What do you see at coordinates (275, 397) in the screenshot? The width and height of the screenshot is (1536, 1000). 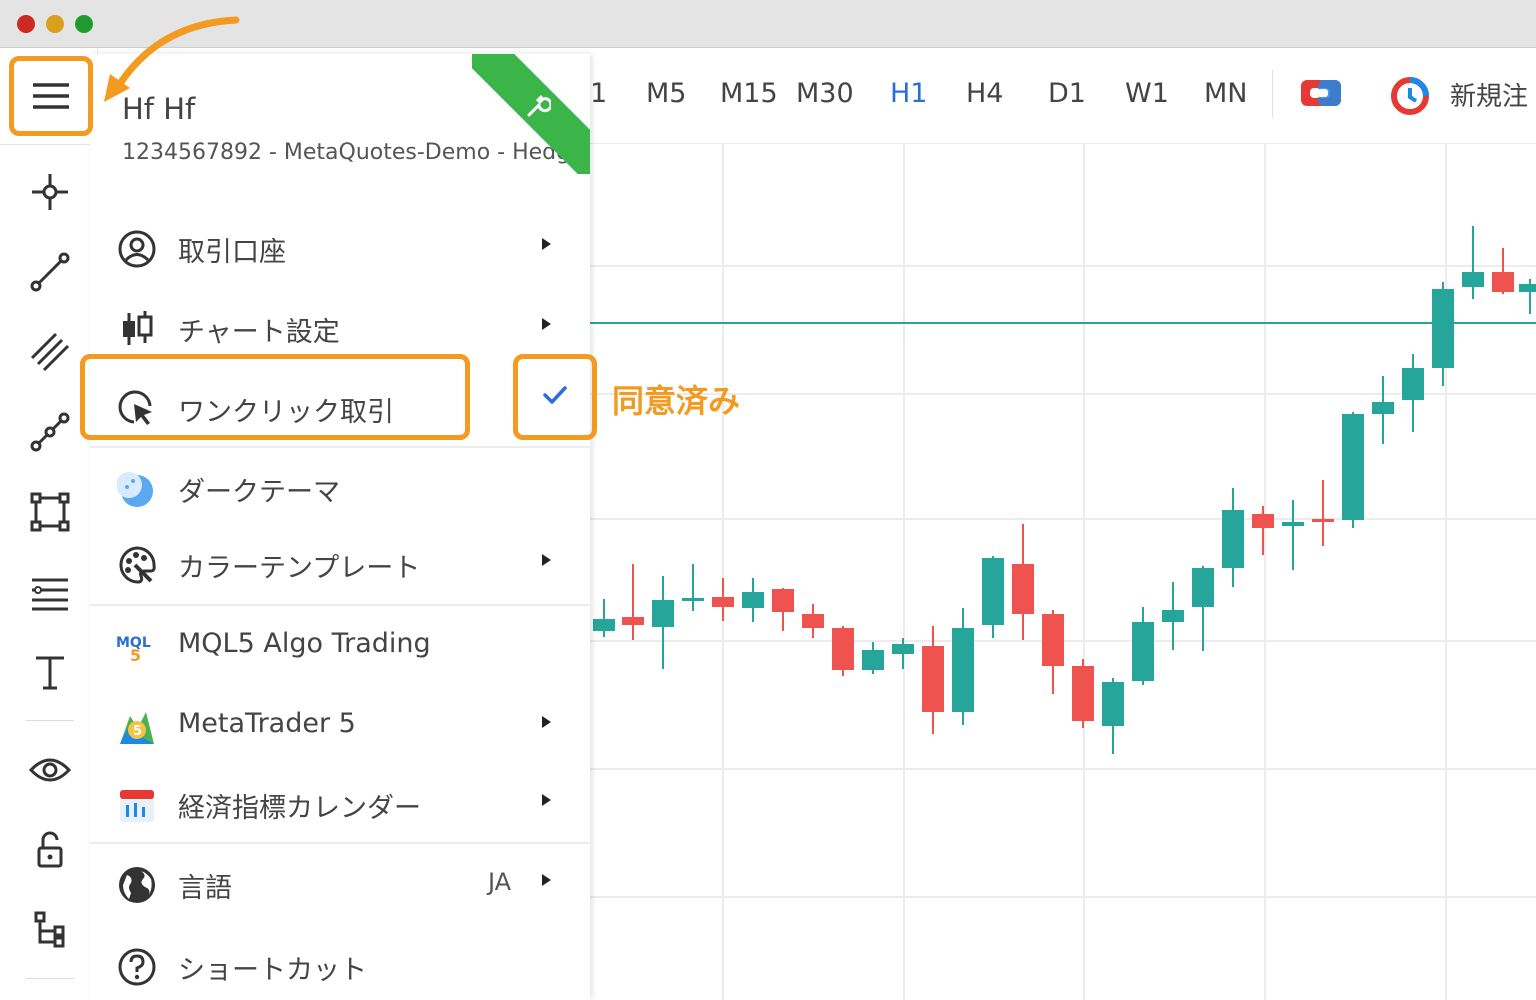 I see `one-click-highlight` at bounding box center [275, 397].